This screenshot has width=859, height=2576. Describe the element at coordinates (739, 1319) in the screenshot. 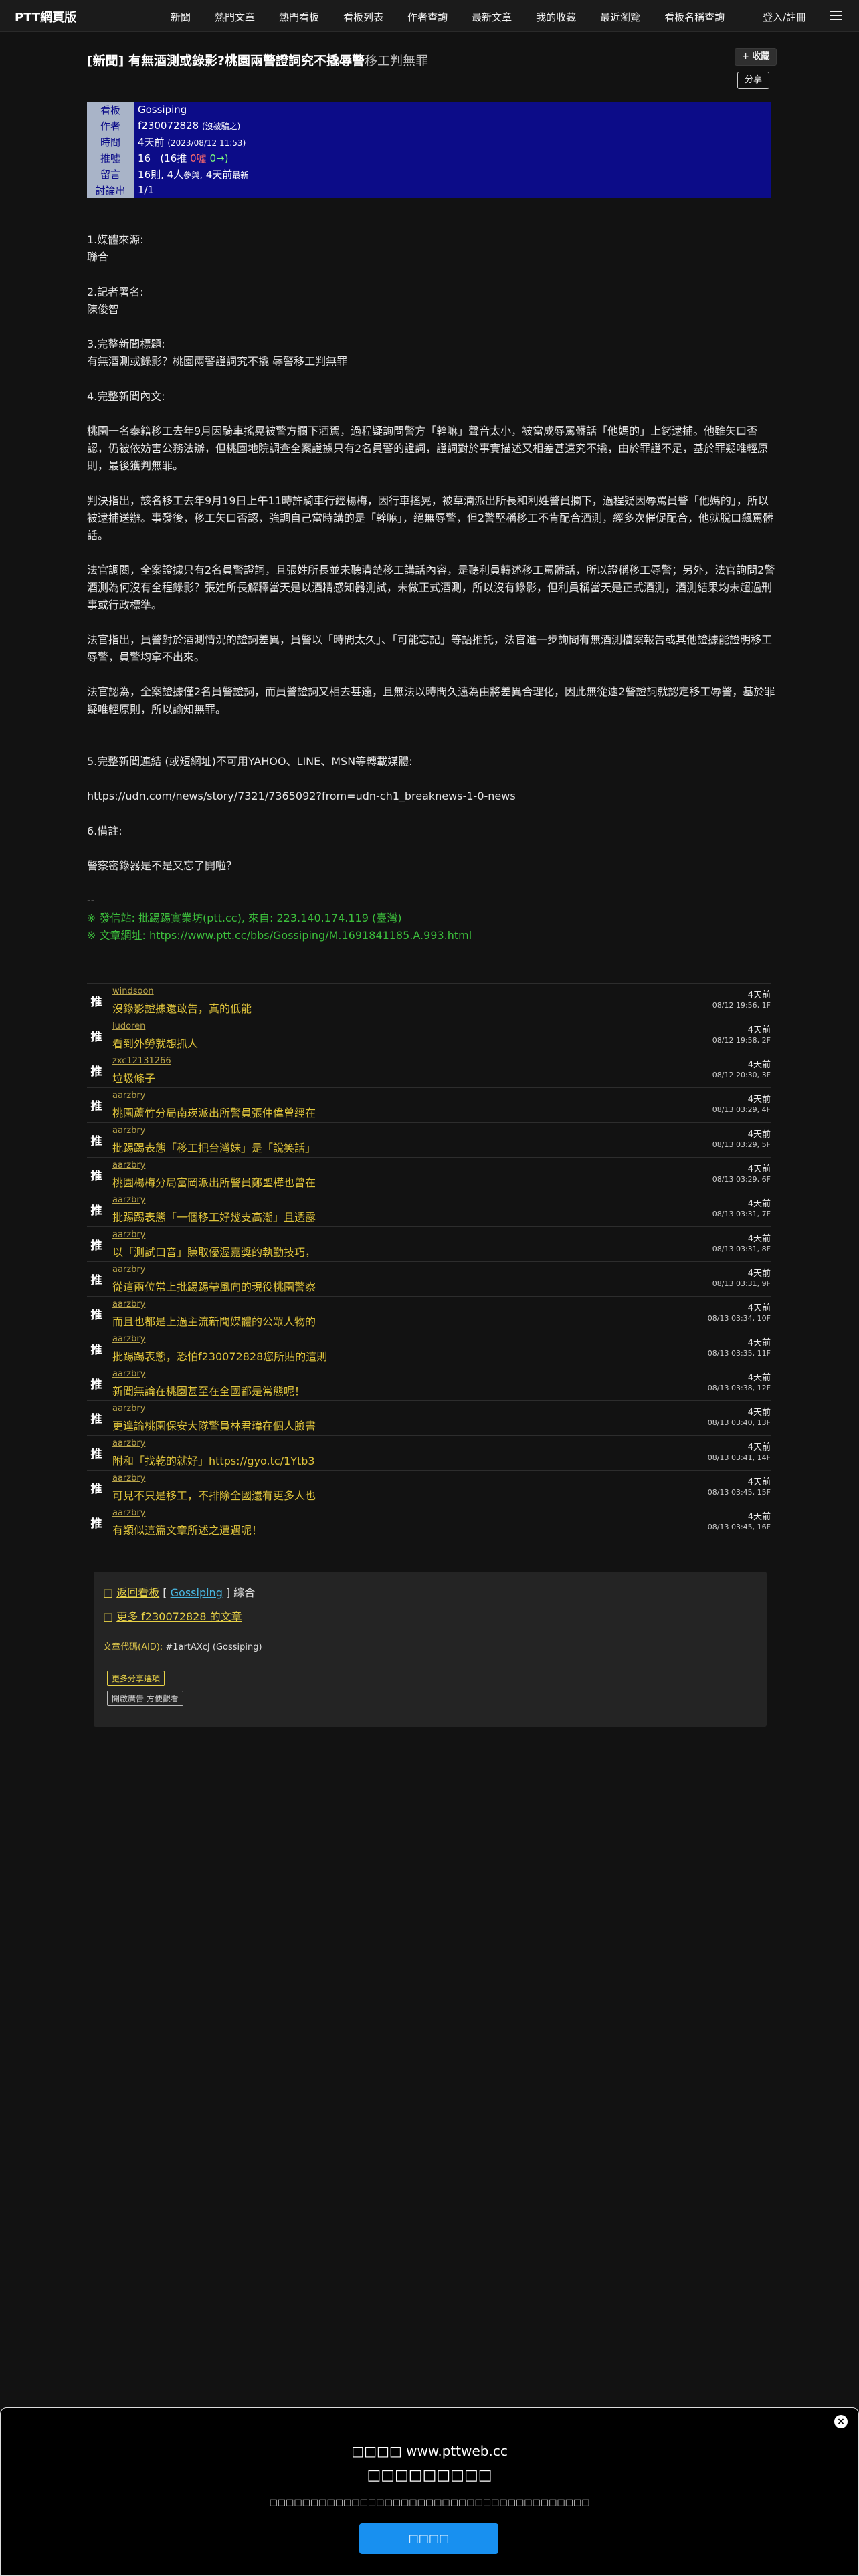

I see `push-time: 08/13 03:34, 10F` at that location.